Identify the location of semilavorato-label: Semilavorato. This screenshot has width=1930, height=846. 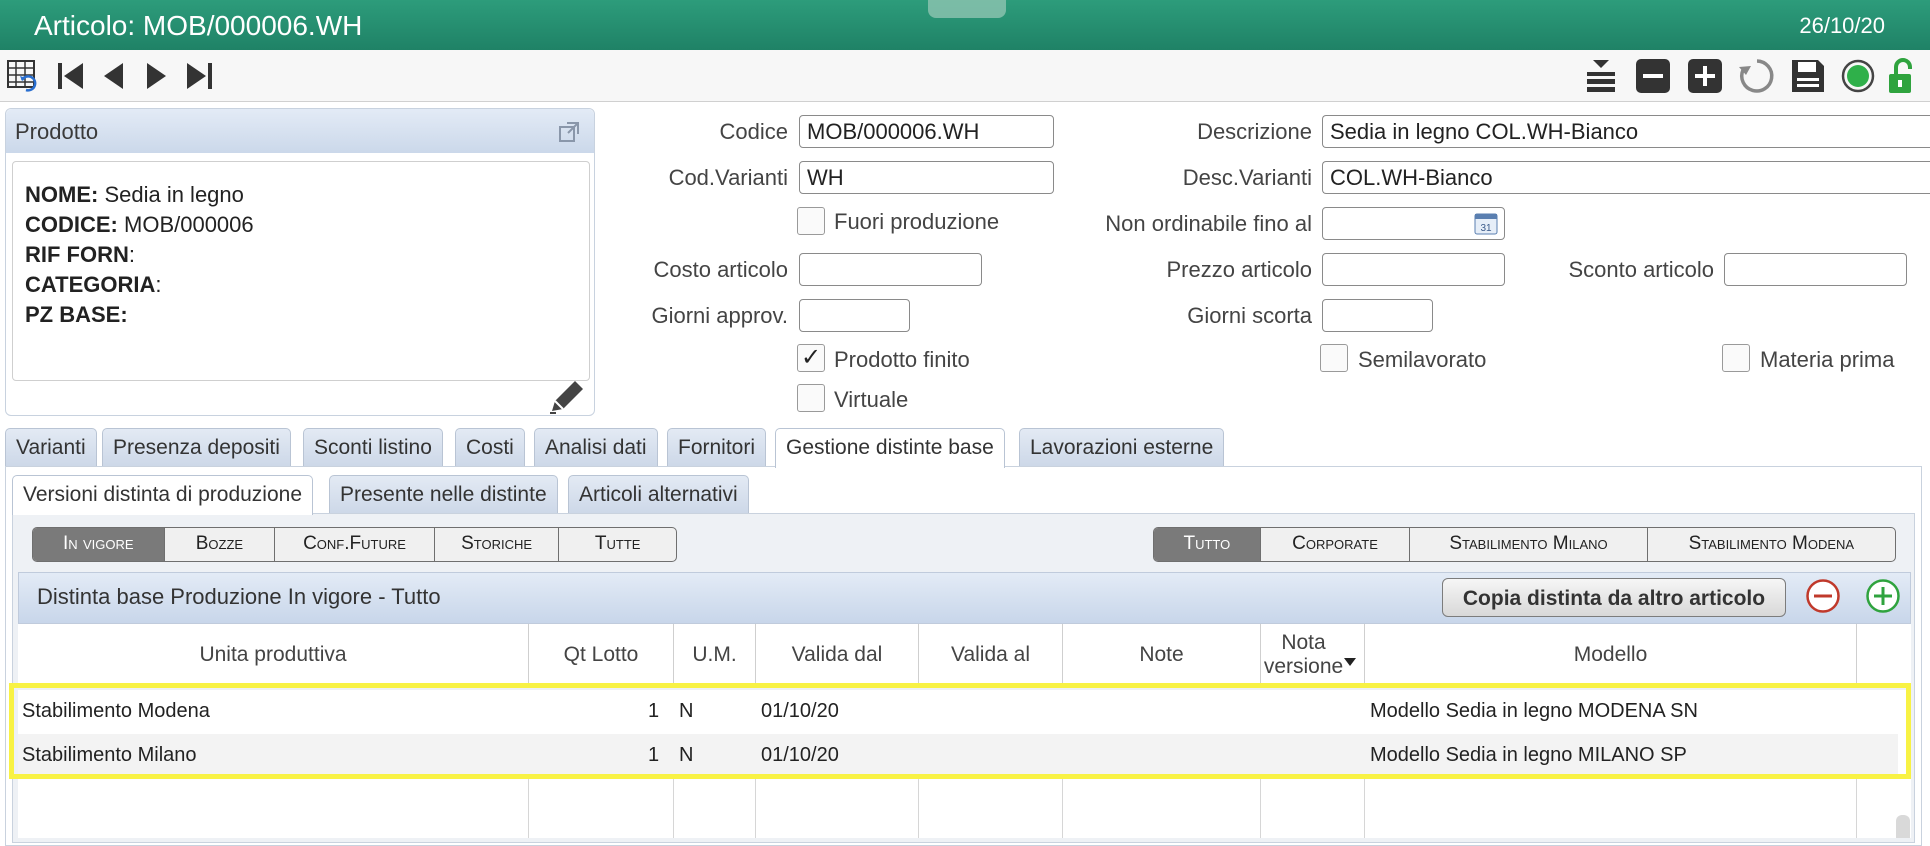
(1422, 359).